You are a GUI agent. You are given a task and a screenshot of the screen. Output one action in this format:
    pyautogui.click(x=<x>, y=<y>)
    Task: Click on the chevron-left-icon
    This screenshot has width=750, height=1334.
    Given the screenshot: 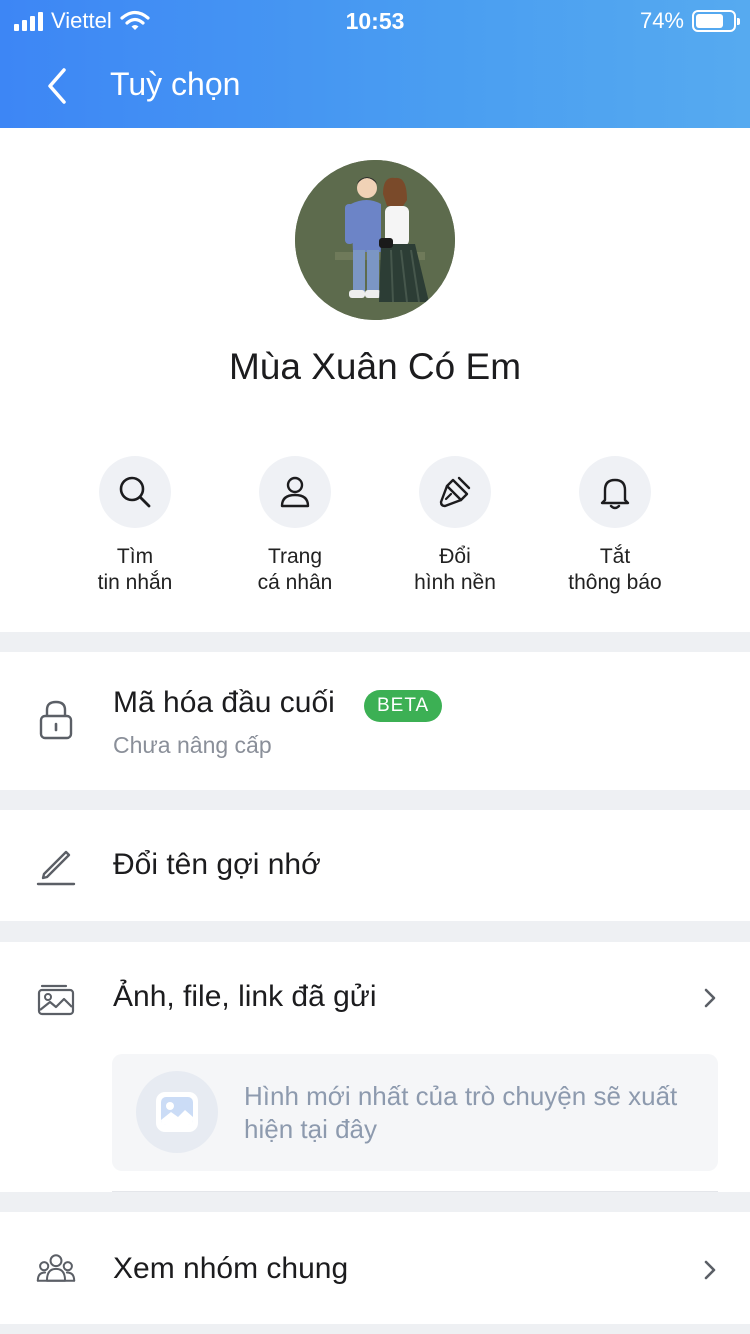 What is the action you would take?
    pyautogui.click(x=57, y=86)
    